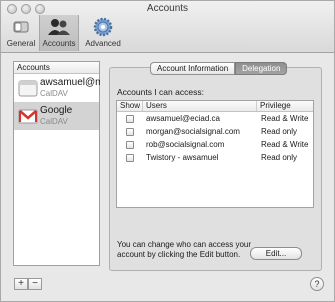 The width and height of the screenshot is (335, 302). I want to click on table-row: Twistory - awsamuel Read only, so click(215, 157).